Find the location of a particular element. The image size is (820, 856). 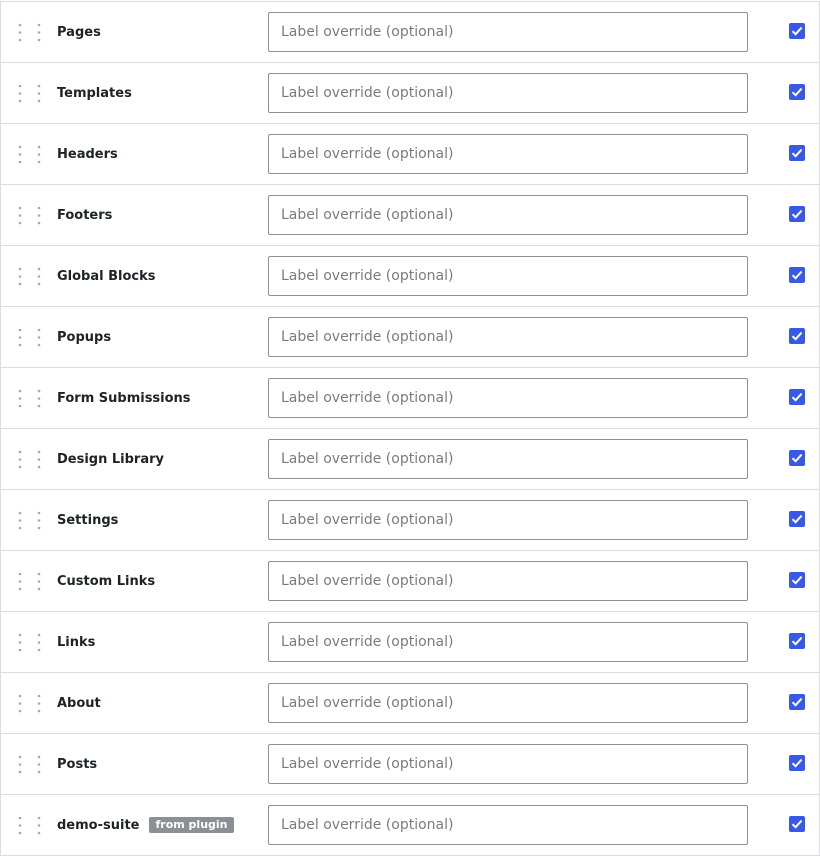

list-item-8: Settings is located at coordinates (410, 520).